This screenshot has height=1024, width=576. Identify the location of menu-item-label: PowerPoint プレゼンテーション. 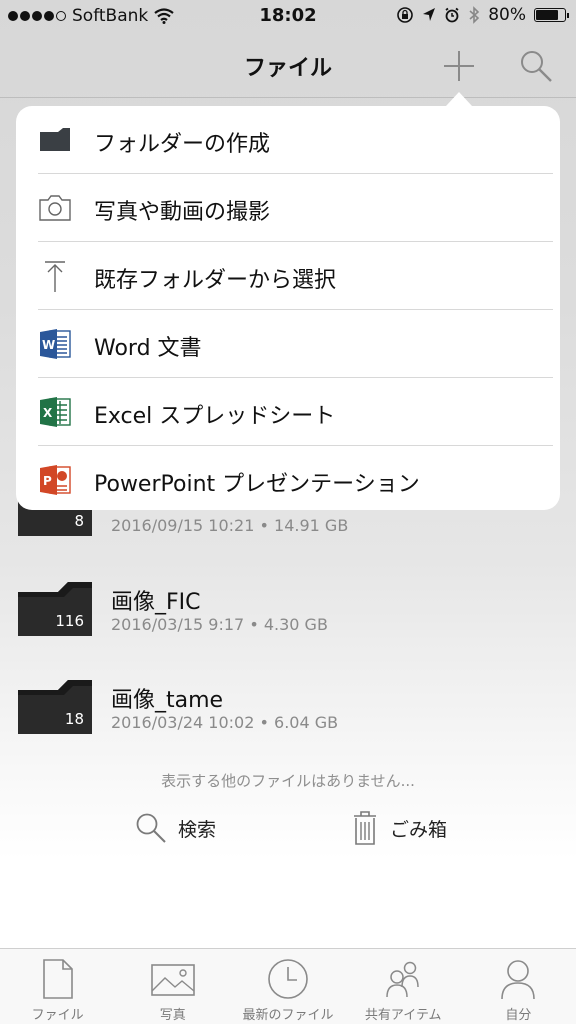
(257, 484).